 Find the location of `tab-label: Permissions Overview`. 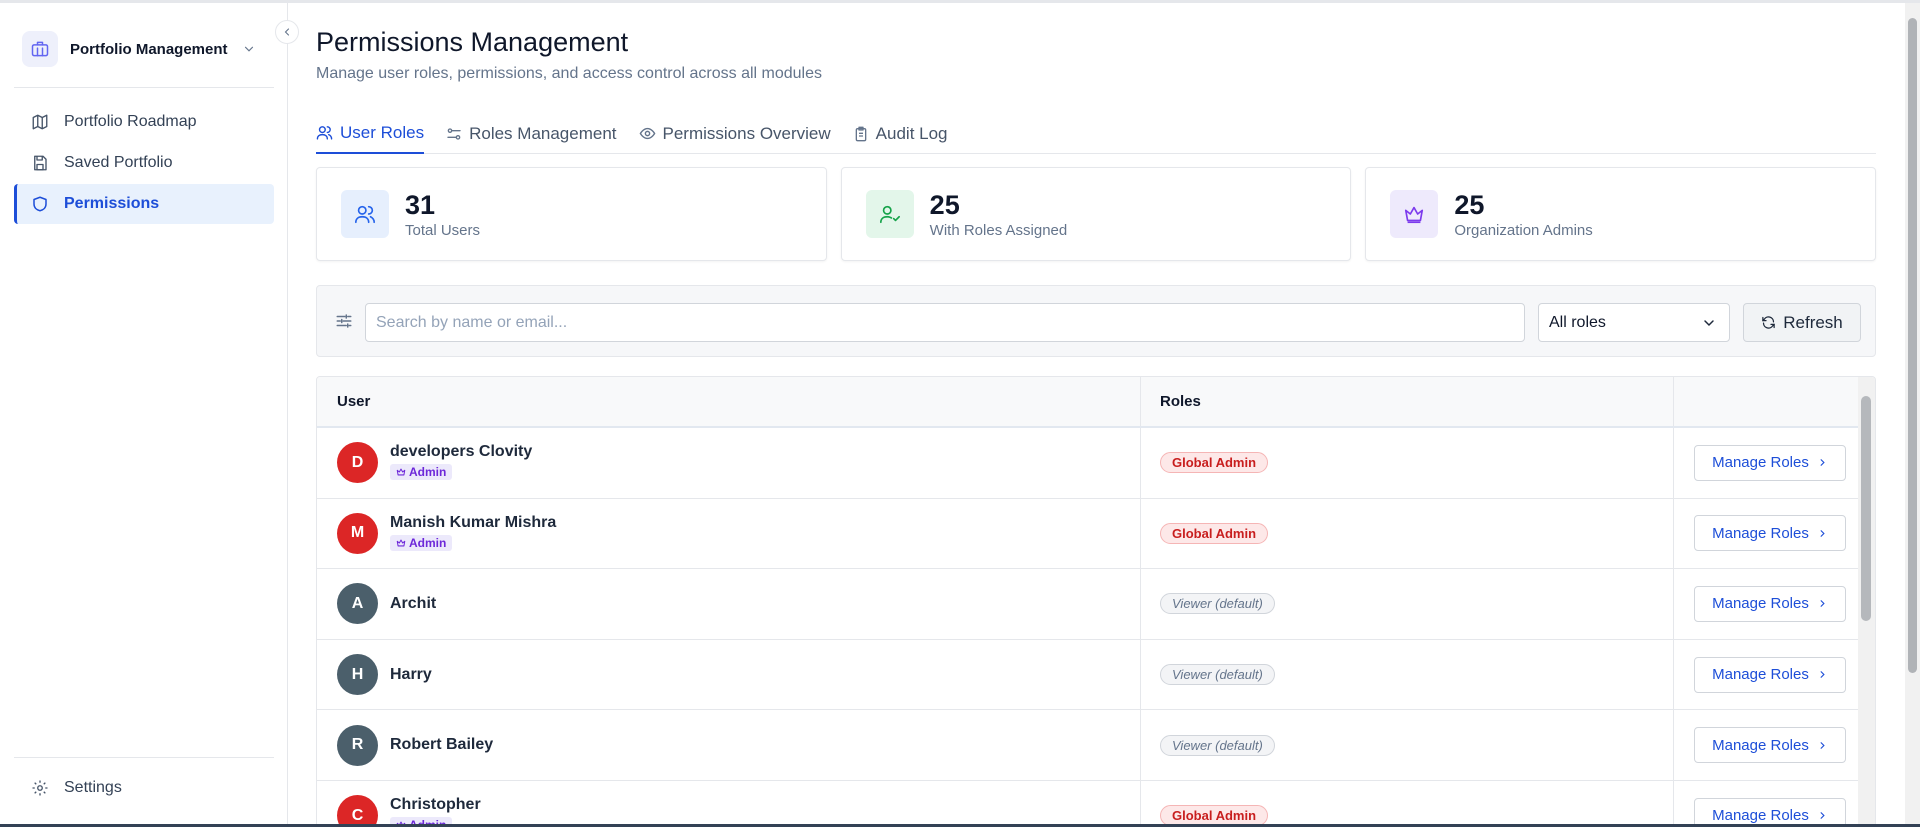

tab-label: Permissions Overview is located at coordinates (746, 133).